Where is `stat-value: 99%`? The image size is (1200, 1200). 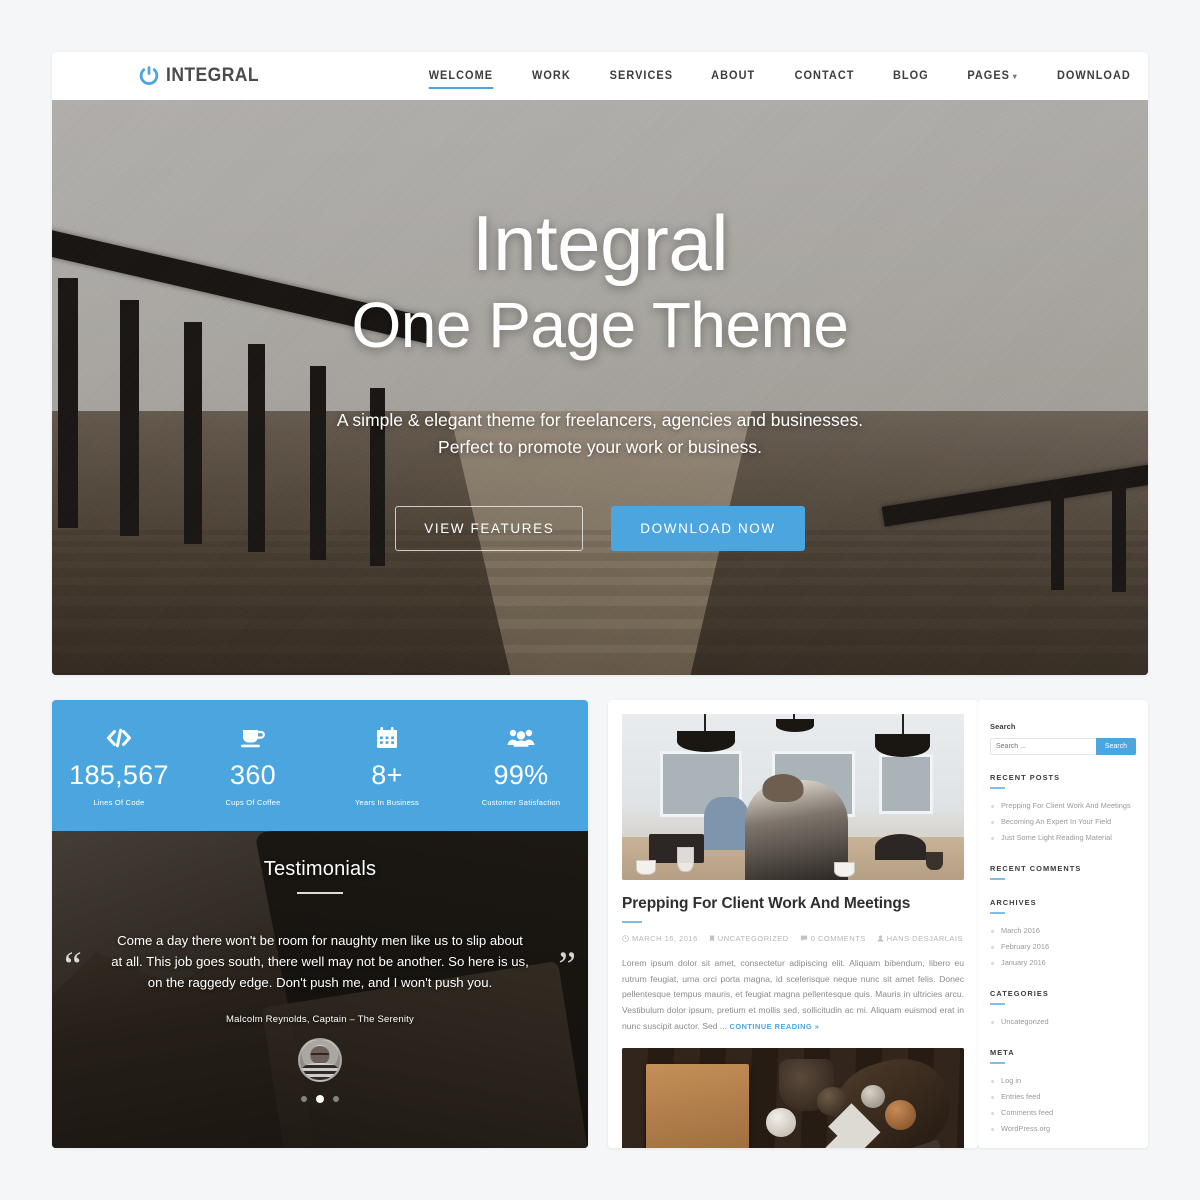 stat-value: 99% is located at coordinates (521, 774).